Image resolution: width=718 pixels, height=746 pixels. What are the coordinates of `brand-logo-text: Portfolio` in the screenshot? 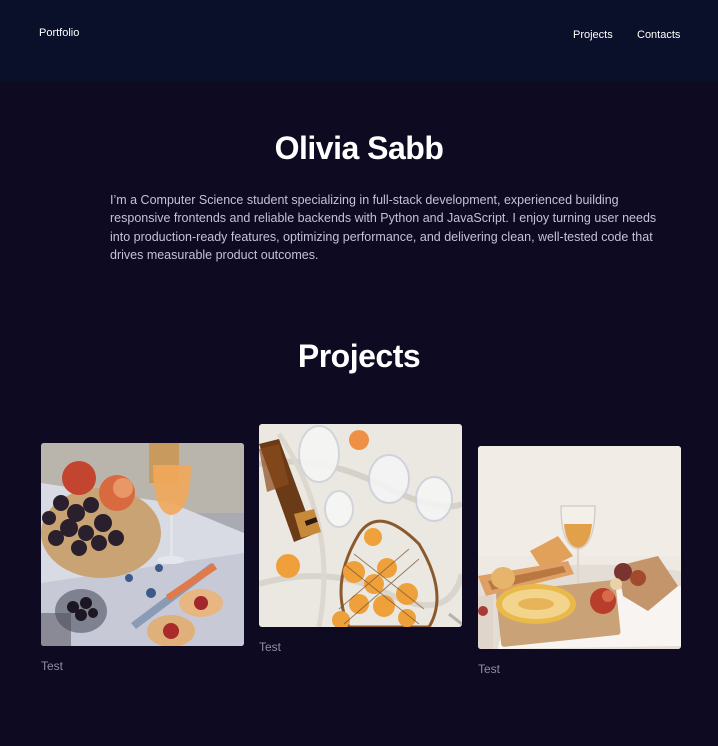 It's located at (59, 33).